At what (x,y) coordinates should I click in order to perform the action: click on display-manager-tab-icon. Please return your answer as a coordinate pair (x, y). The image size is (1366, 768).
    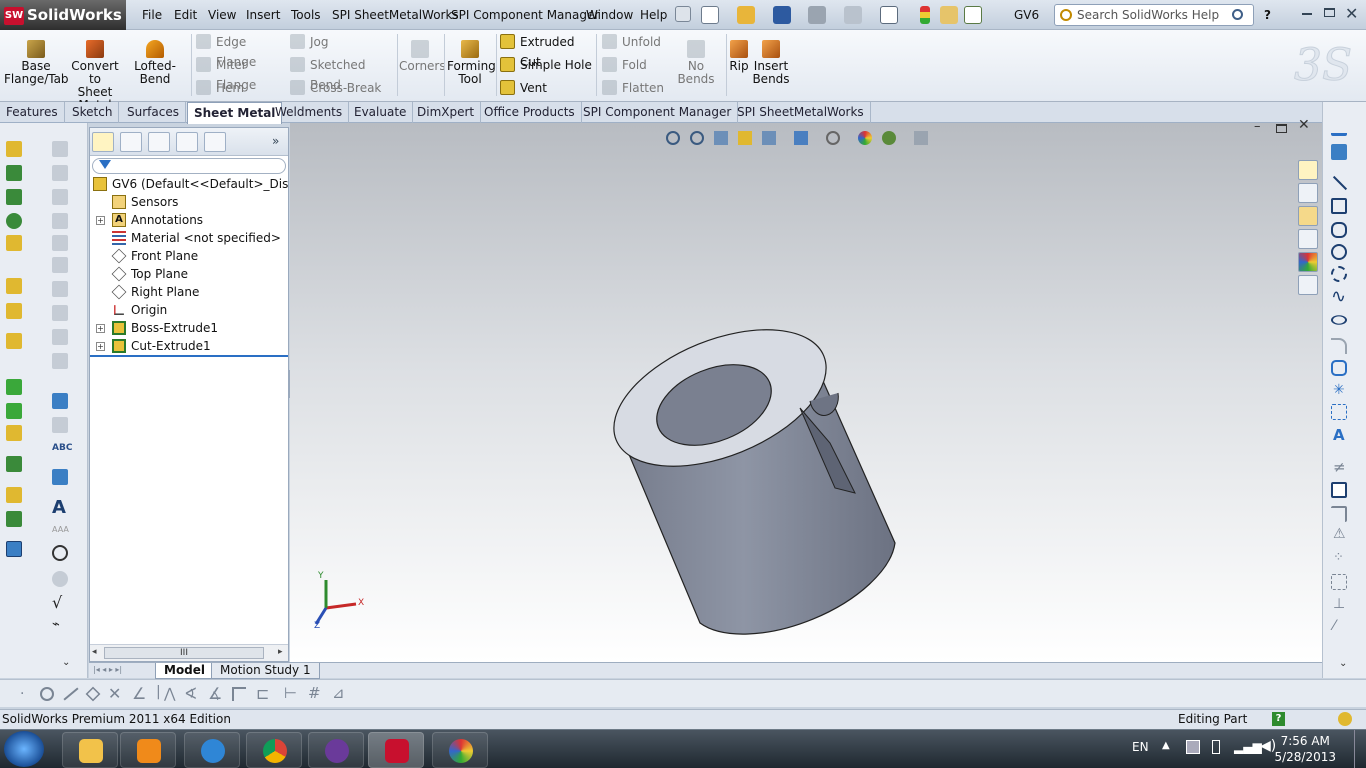
    Looking at the image, I should click on (215, 142).